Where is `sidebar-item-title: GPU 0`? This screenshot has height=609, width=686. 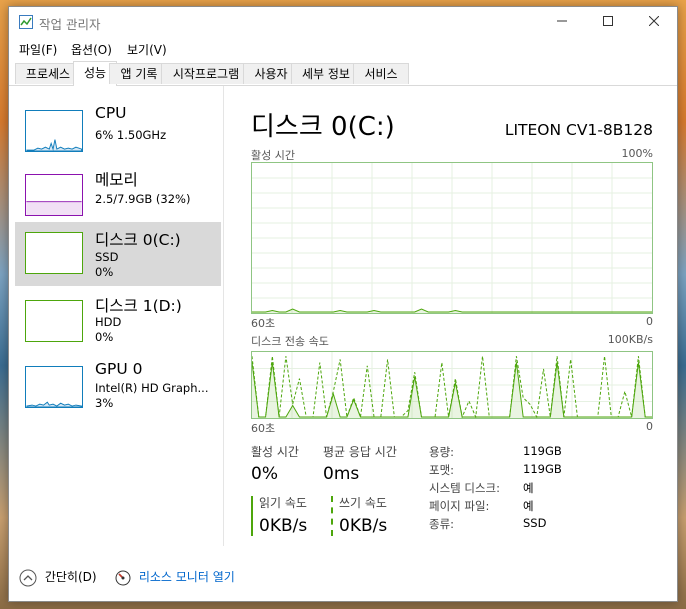 sidebar-item-title: GPU 0 is located at coordinates (119, 369).